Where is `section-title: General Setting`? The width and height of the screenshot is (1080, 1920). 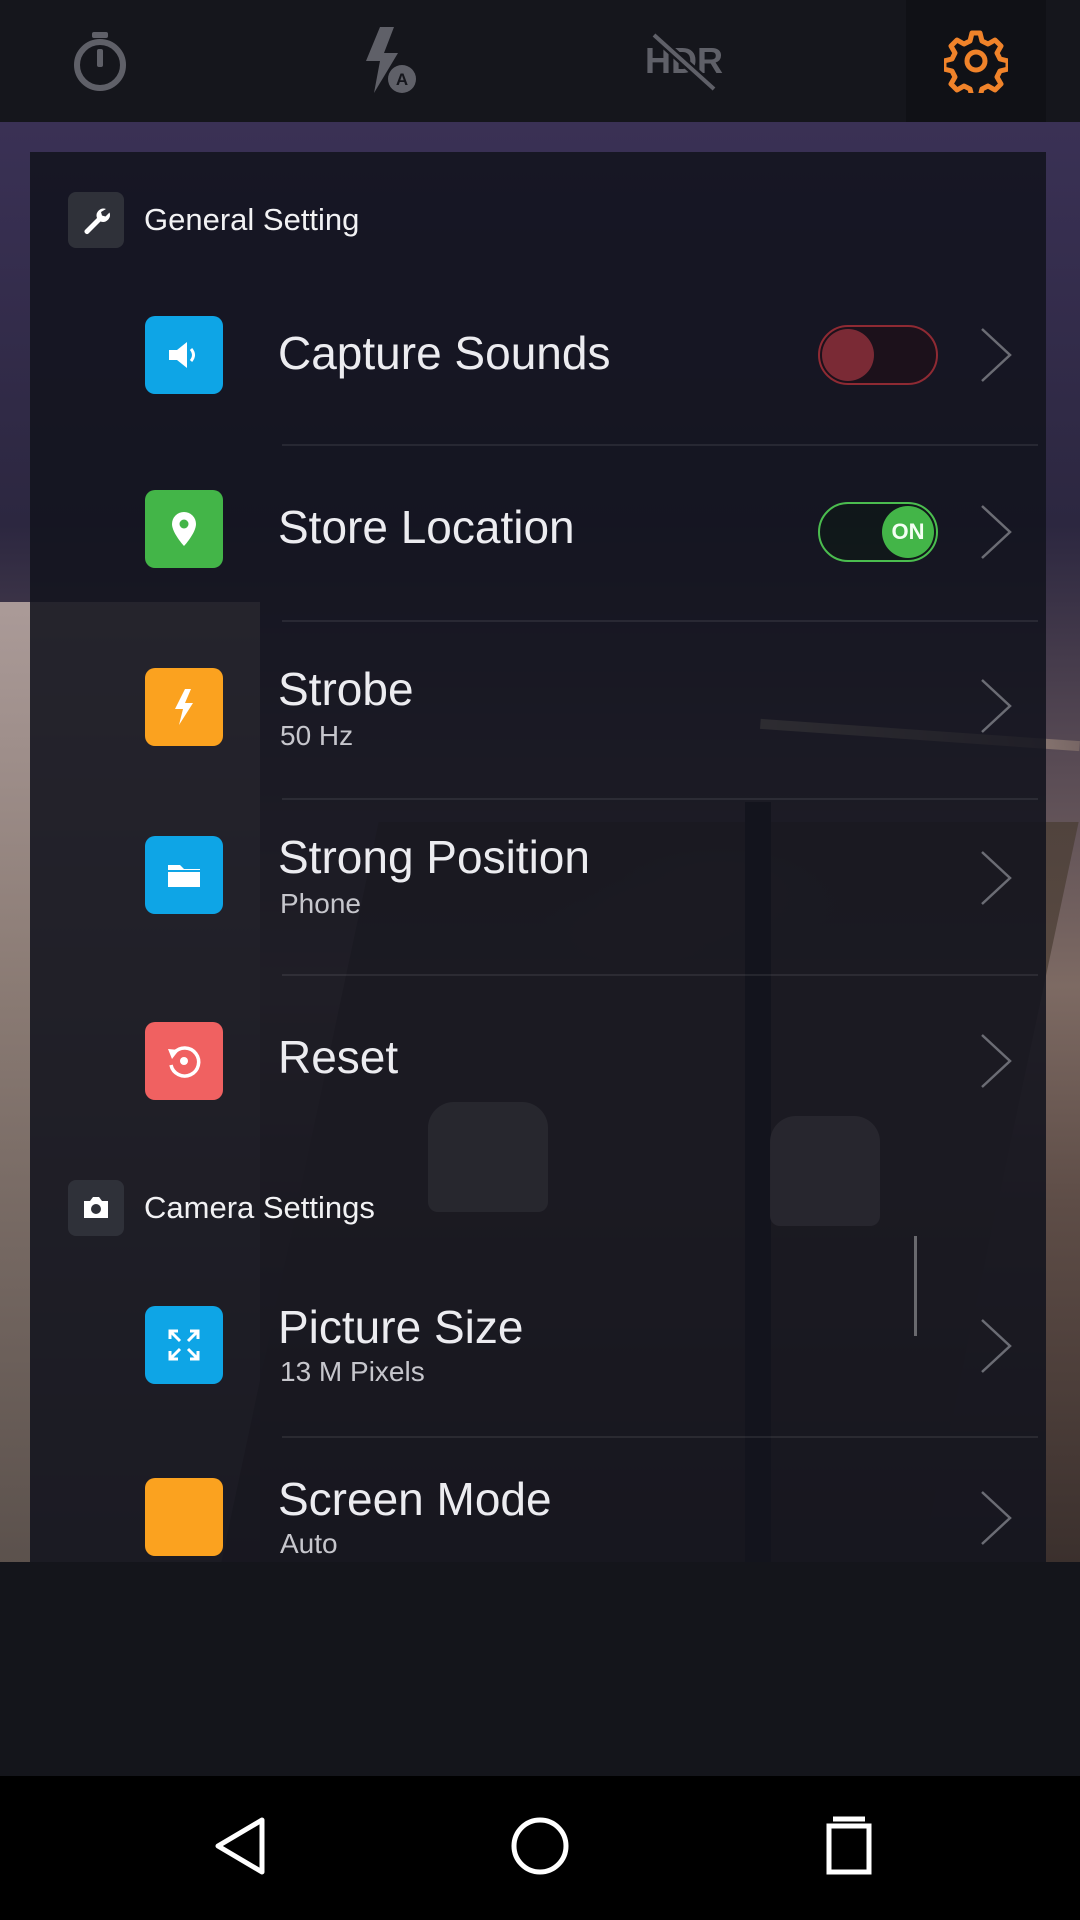
section-title: General Setting is located at coordinates (252, 219).